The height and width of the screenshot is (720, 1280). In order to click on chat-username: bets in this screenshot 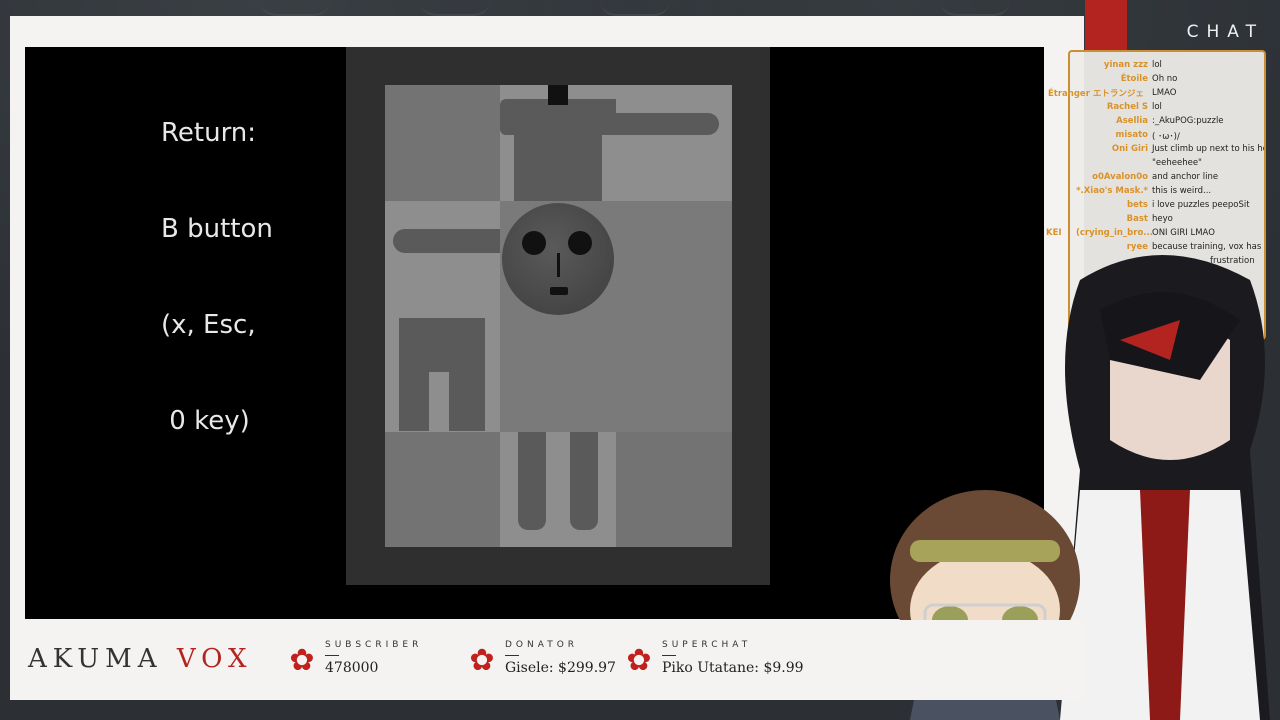, I will do `click(1137, 205)`.